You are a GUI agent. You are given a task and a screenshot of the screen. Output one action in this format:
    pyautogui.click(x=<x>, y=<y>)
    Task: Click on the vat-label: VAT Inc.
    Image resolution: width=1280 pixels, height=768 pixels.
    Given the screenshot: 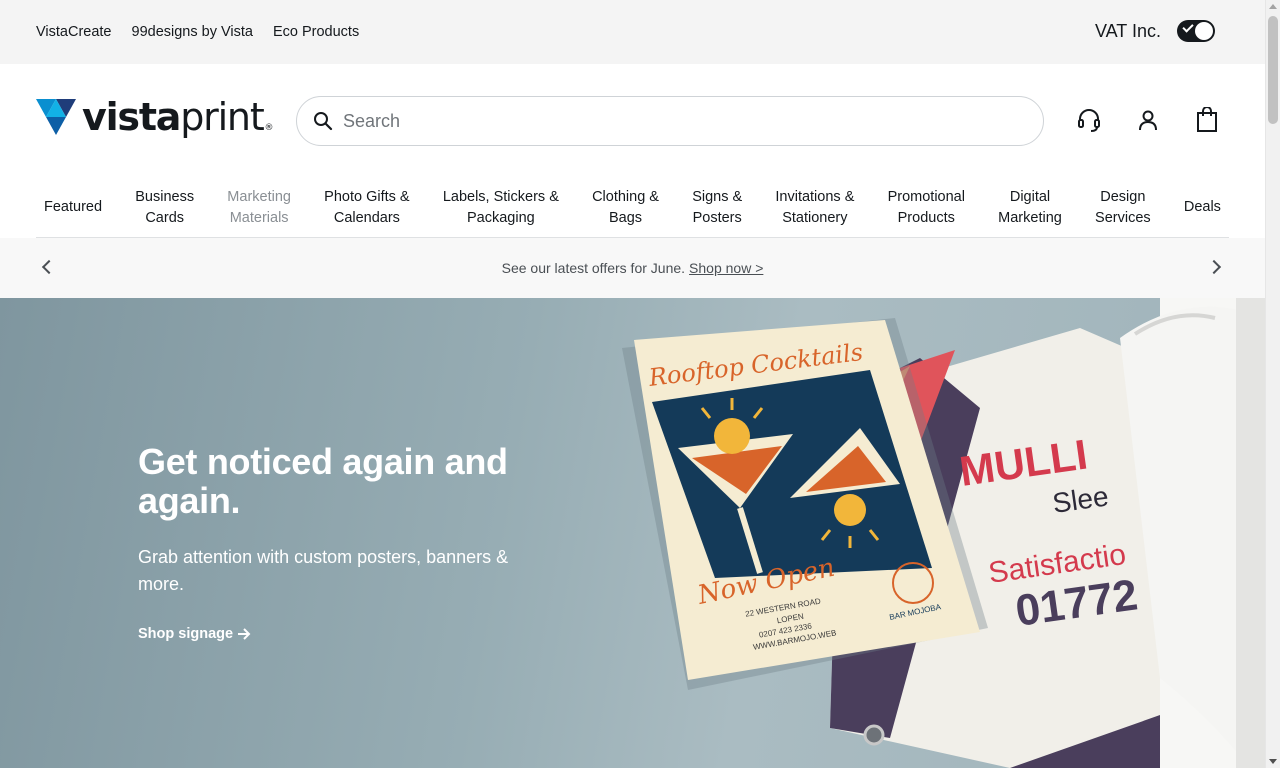 What is the action you would take?
    pyautogui.click(x=1127, y=30)
    